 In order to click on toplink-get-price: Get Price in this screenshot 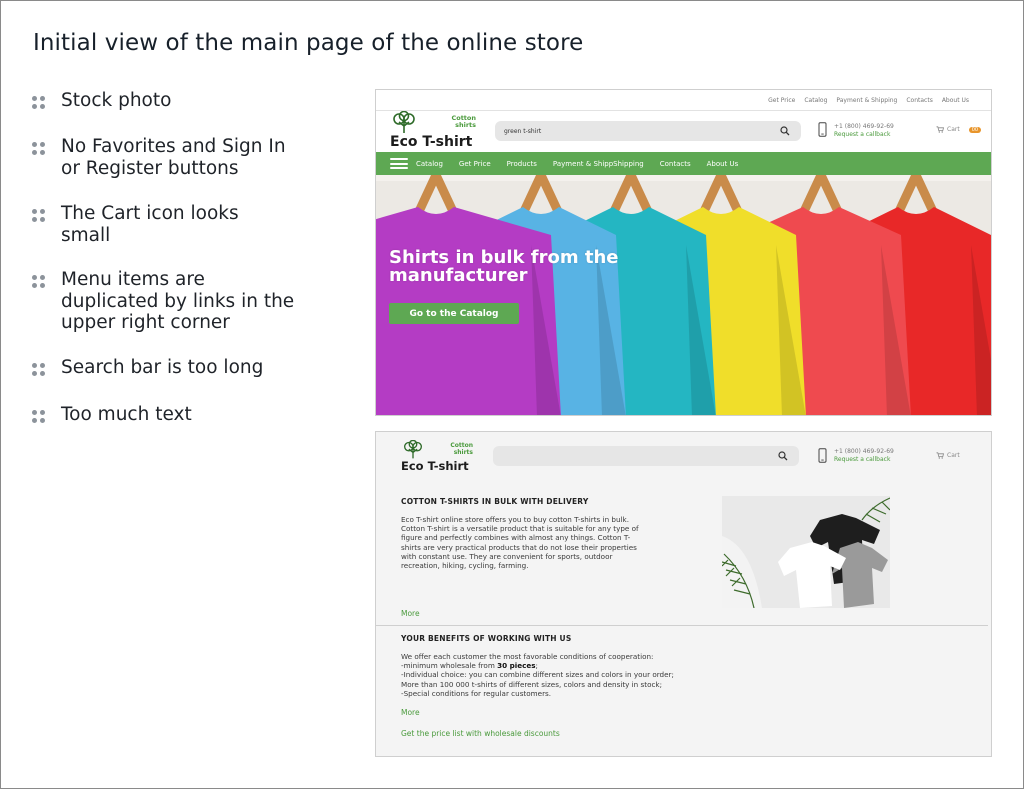, I will do `click(781, 100)`.